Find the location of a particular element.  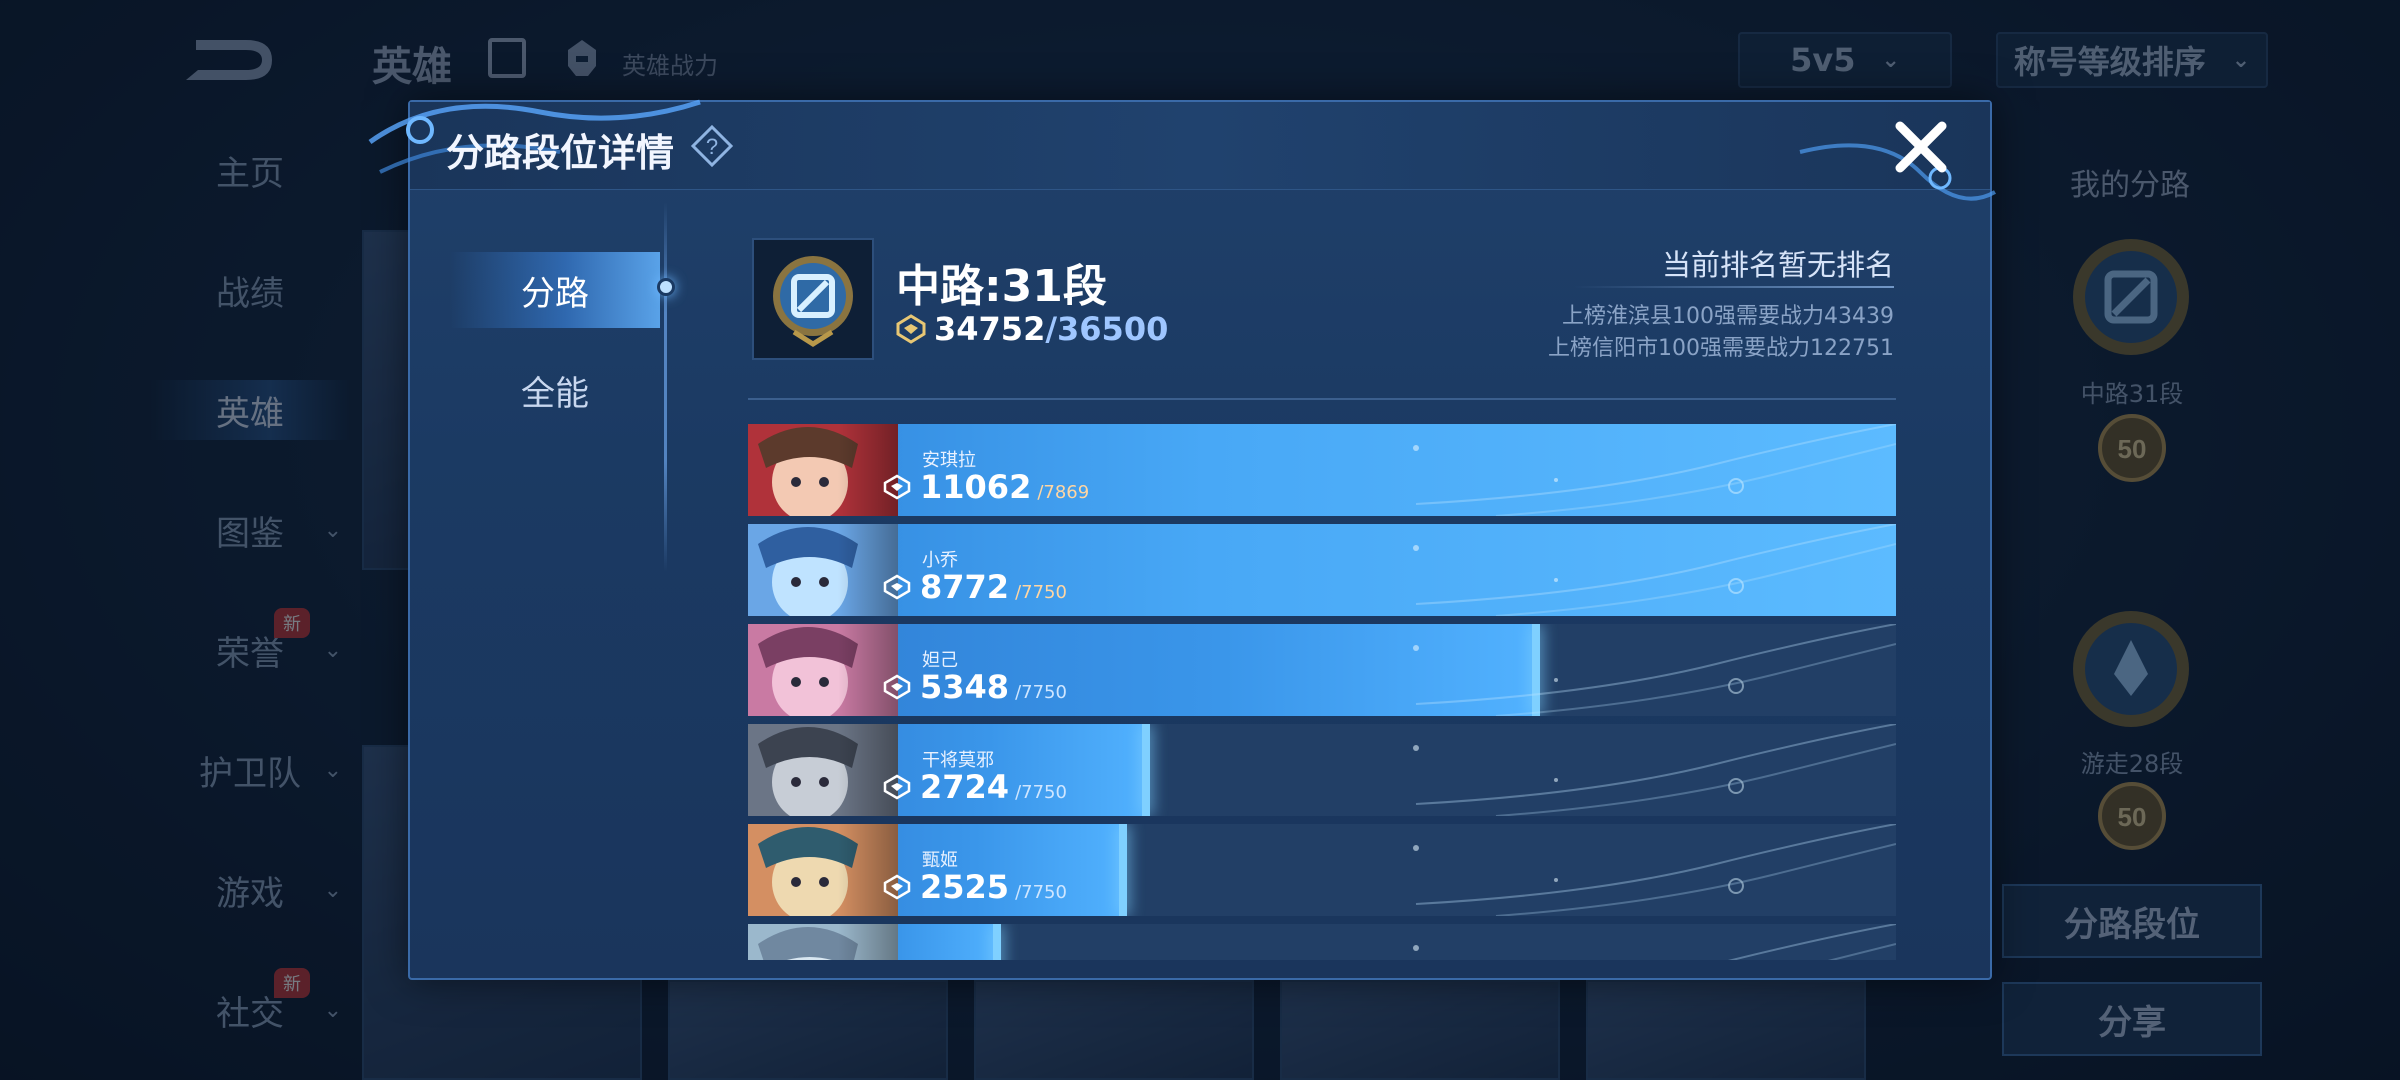

hero-power: 11062/7869 is located at coordinates (985, 487).